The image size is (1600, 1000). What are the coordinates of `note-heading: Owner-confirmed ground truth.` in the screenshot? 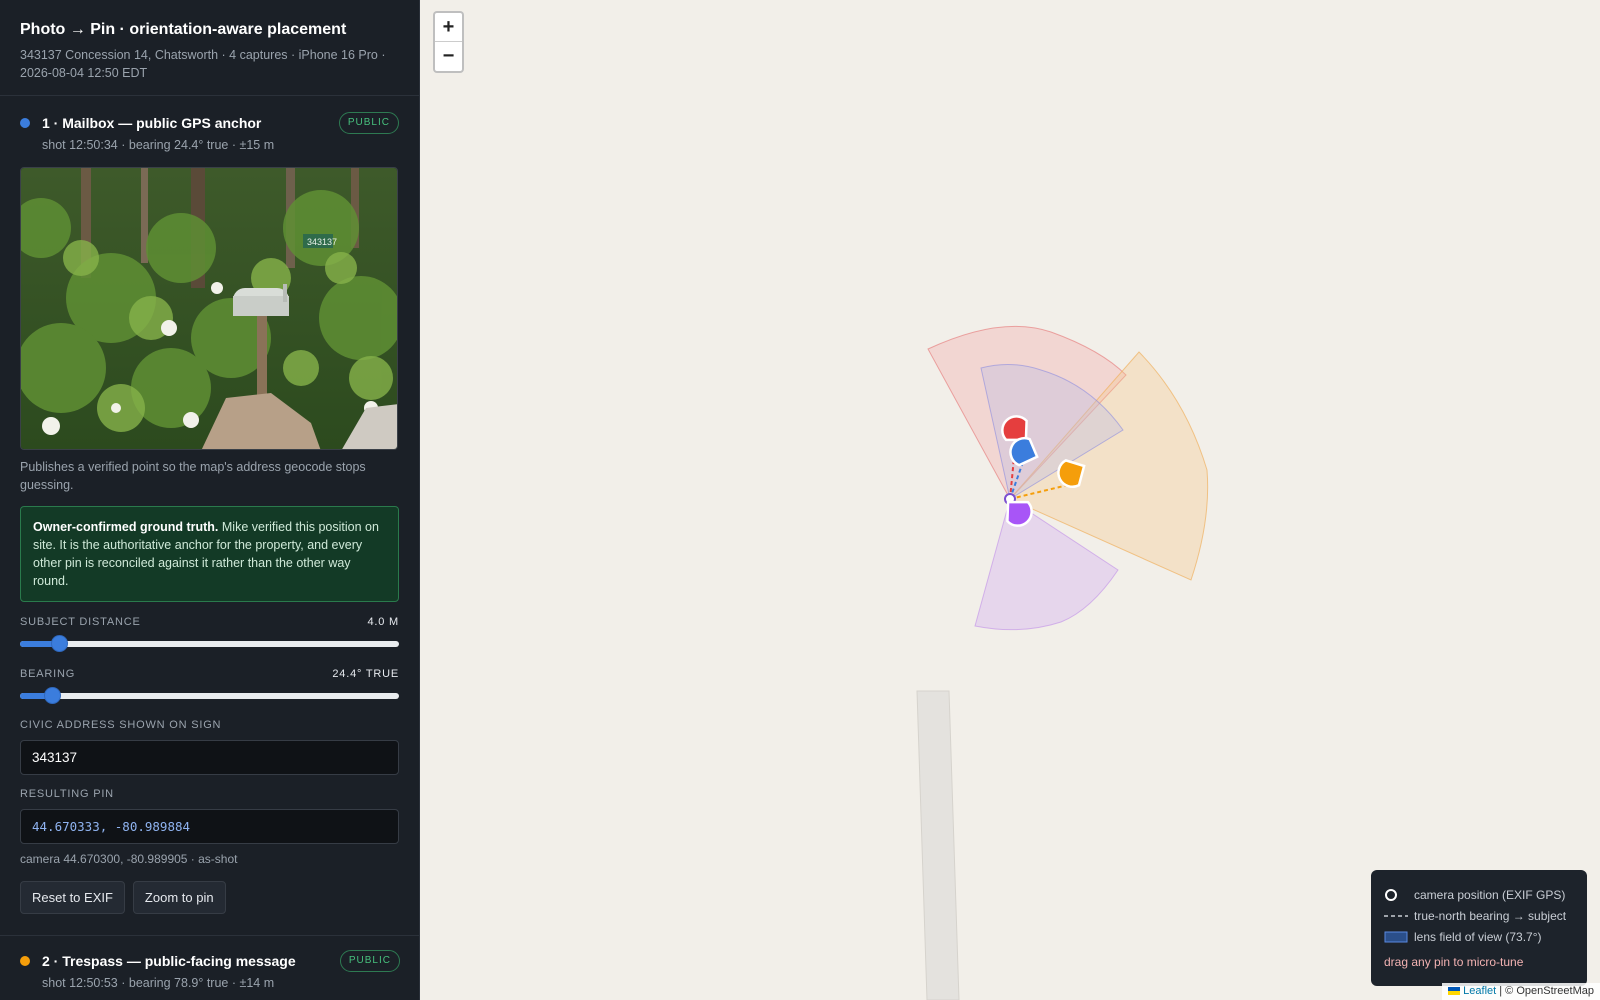 It's located at (126, 527).